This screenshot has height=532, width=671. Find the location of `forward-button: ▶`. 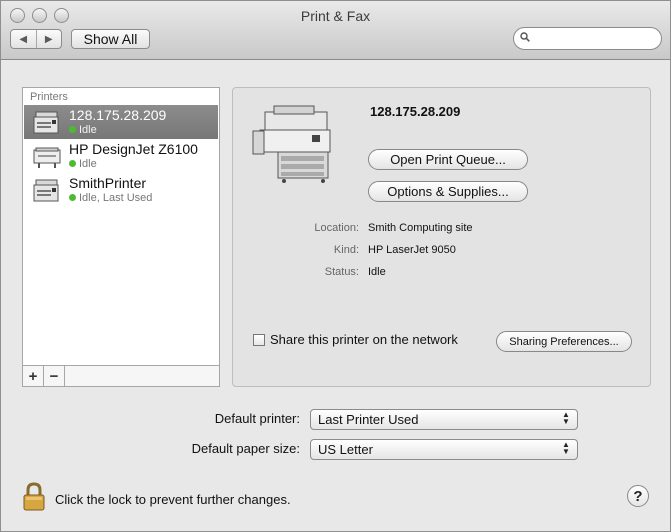

forward-button: ▶ is located at coordinates (49, 39).